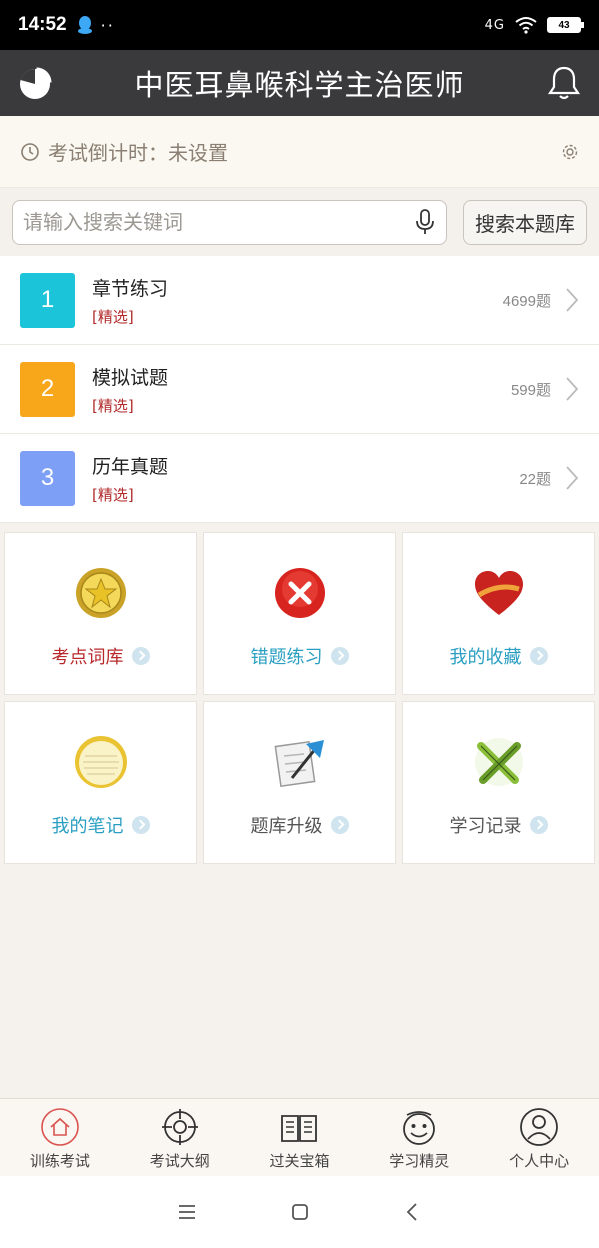 The height and width of the screenshot is (1248, 599). I want to click on tab-outline: 考试大纲, so click(180, 1137).